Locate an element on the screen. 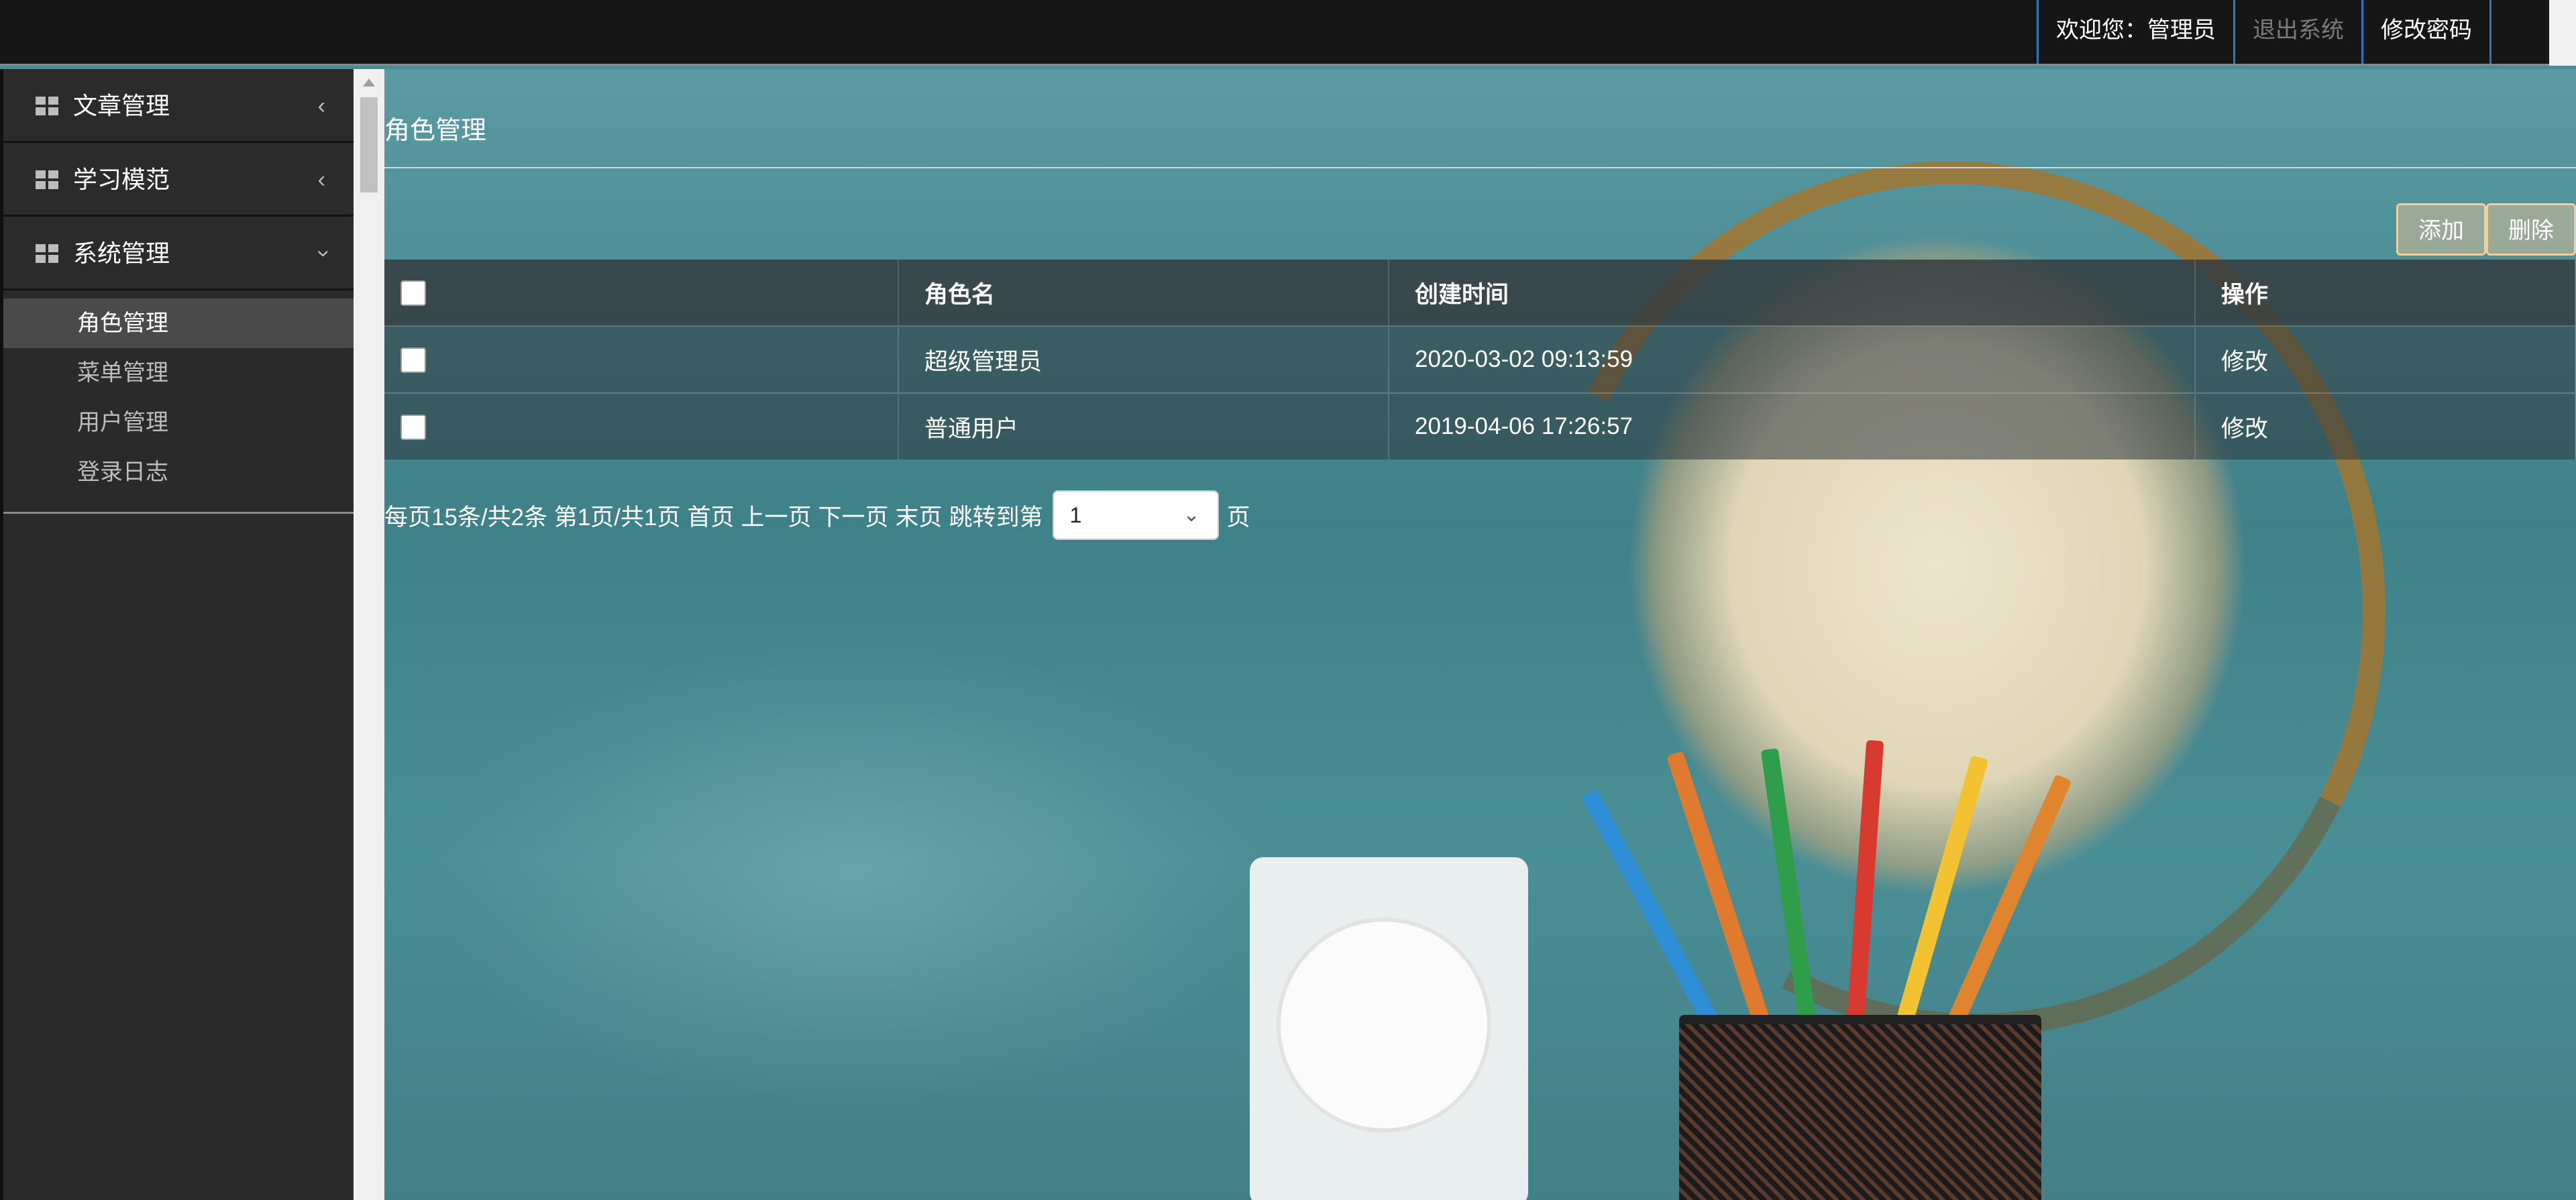 The width and height of the screenshot is (2576, 1200). sidebar-menu-label: 学习模范 is located at coordinates (121, 179).